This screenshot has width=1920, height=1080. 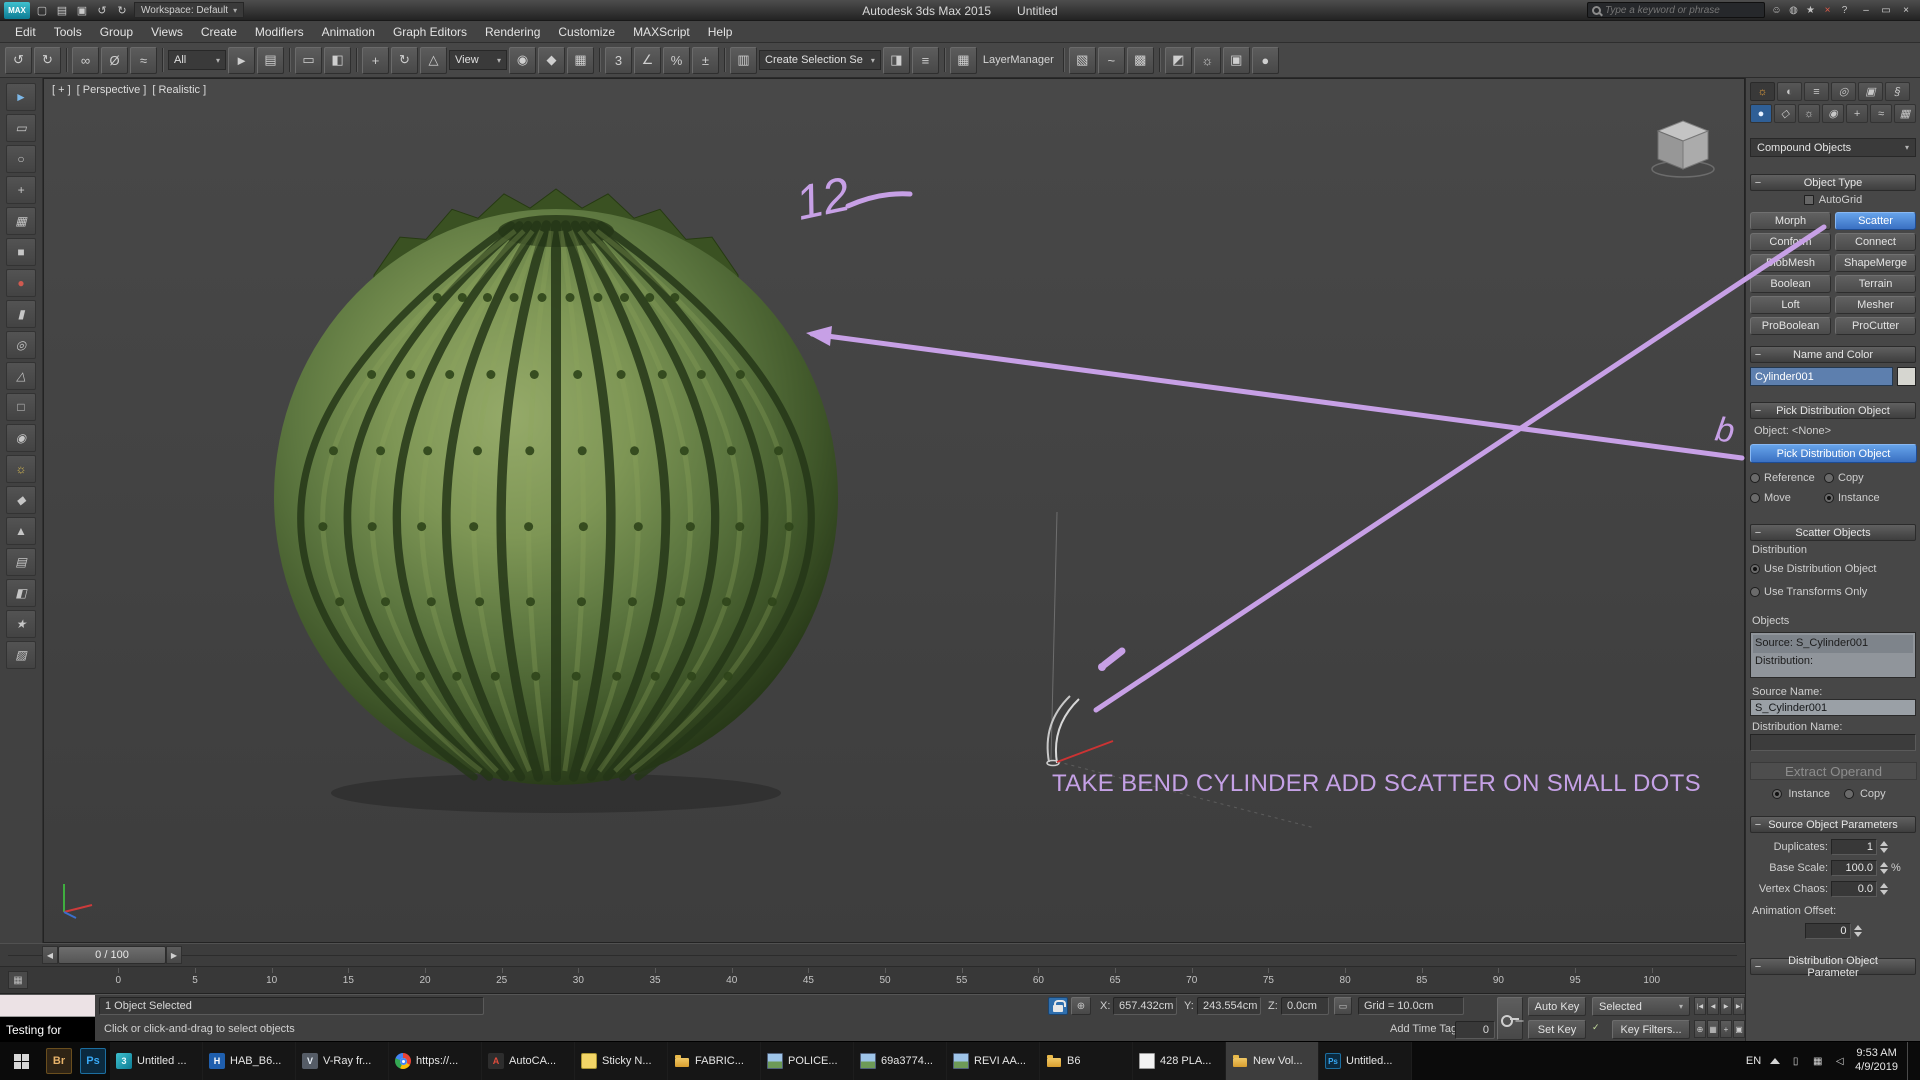 I want to click on extract-instance-radio, so click(x=1777, y=794).